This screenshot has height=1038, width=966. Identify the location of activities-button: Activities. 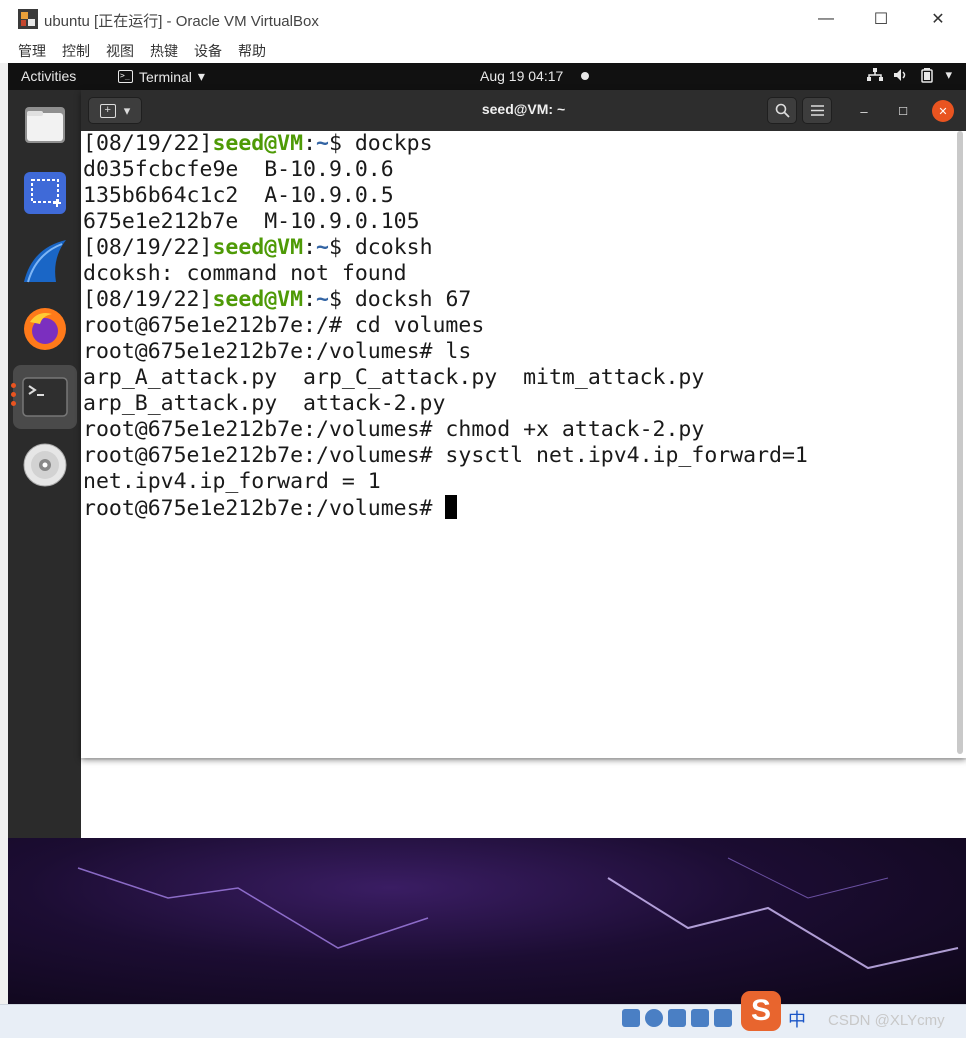
(48, 76).